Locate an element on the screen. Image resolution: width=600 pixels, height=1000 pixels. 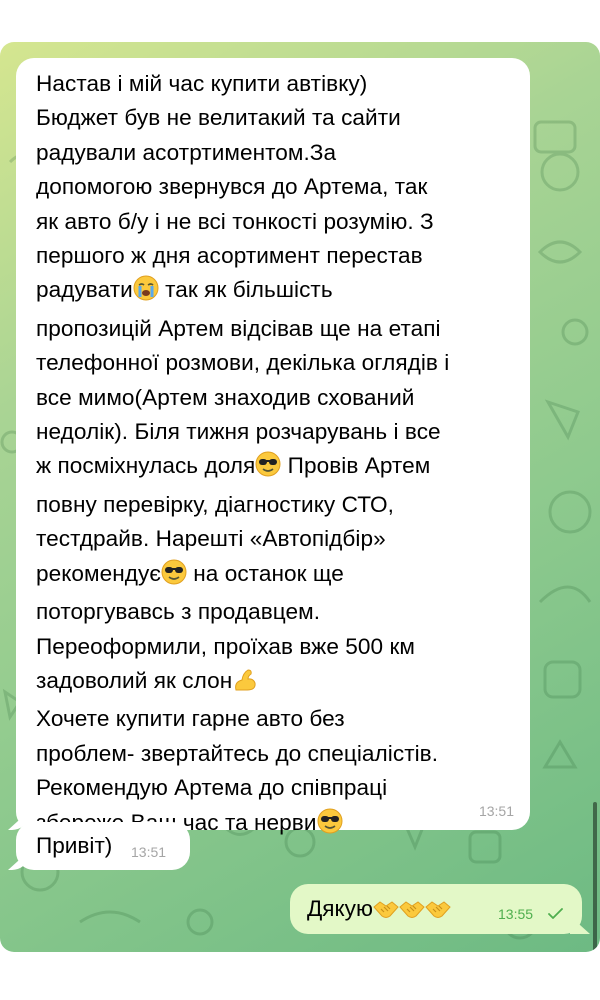
message-text: Привіт) is located at coordinates (74, 845).